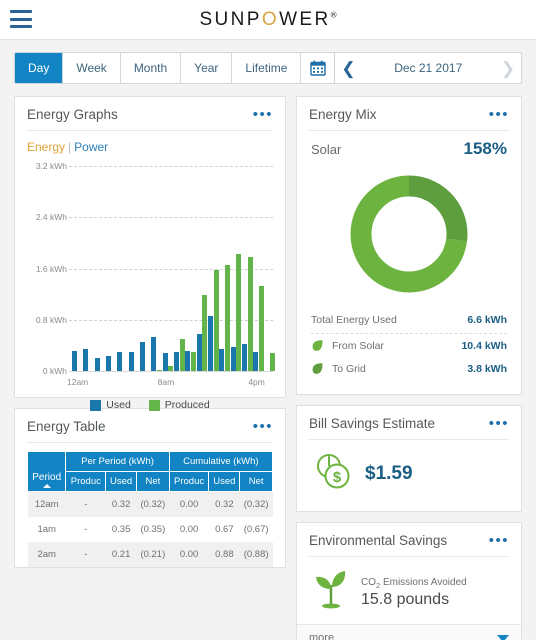 This screenshot has height=640, width=536. What do you see at coordinates (409, 590) in the screenshot?
I see `environmental-savings-body: CO2 Emissions Avoided 15.8 pounds` at bounding box center [409, 590].